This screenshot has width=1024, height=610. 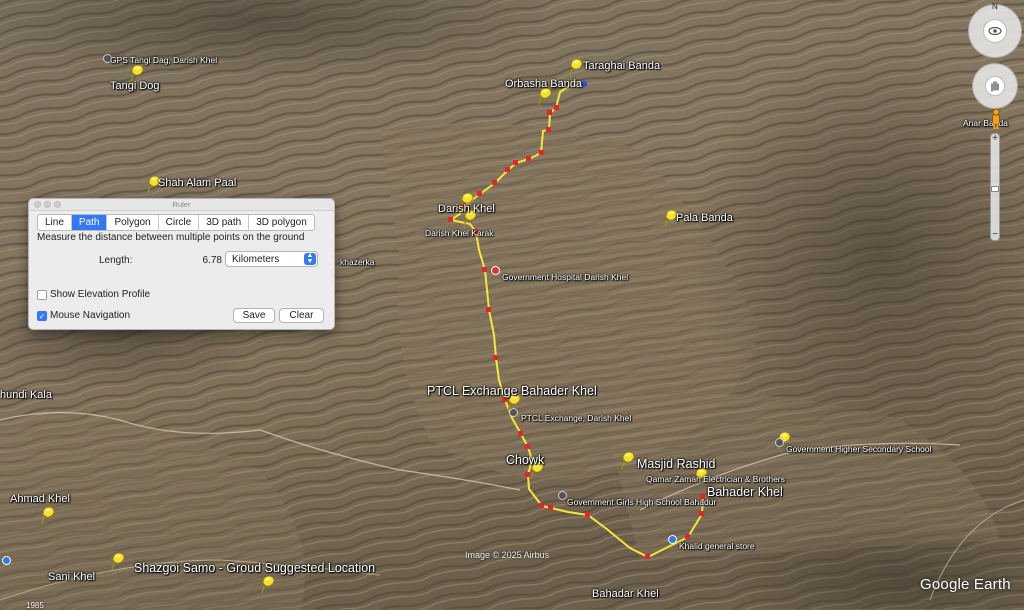 I want to click on label-hundi-kala: hundi Kala, so click(x=26, y=395).